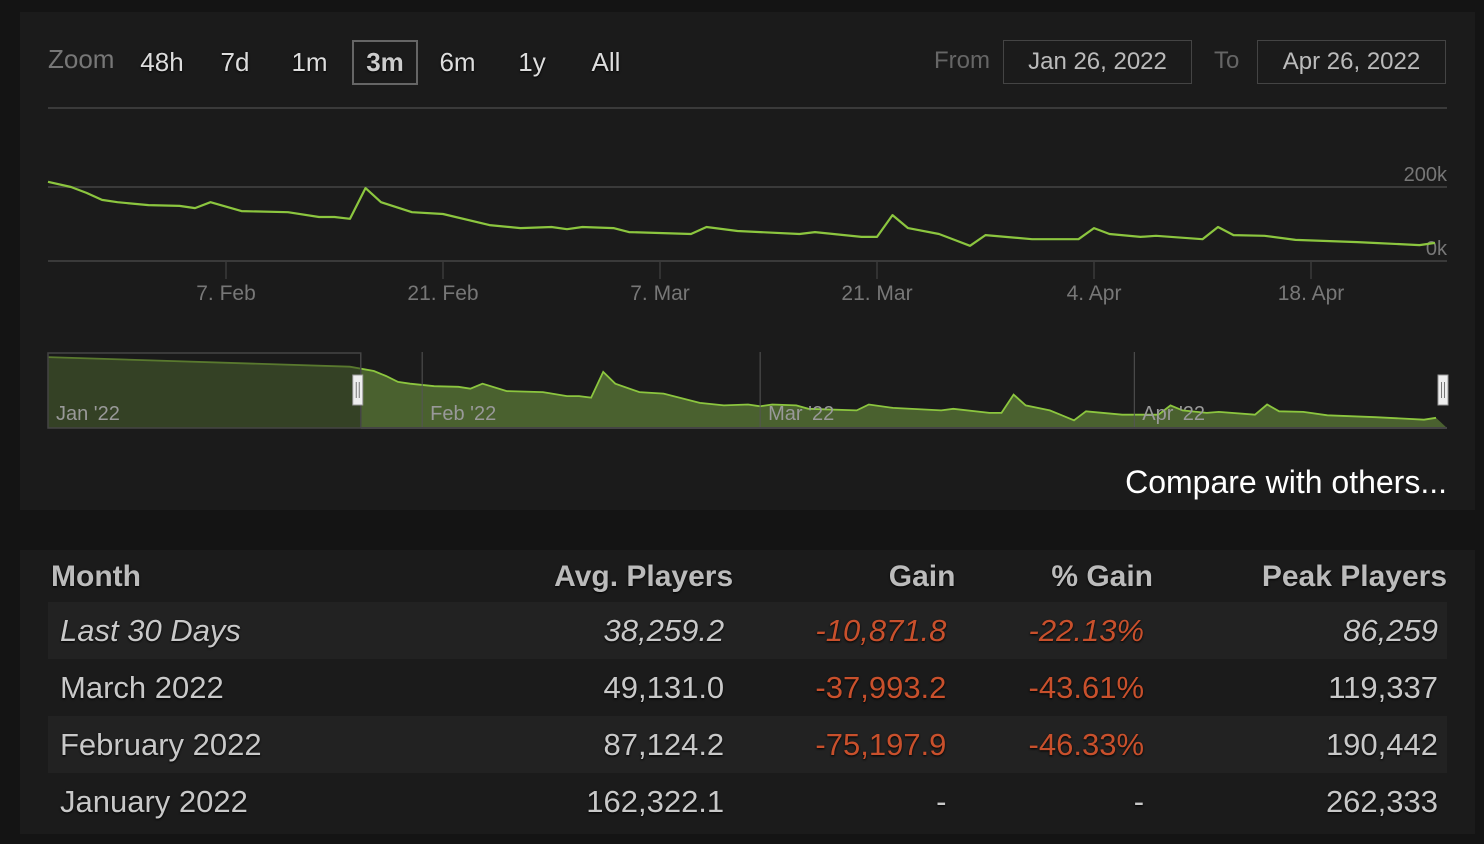  Describe the element at coordinates (844, 744) in the screenshot. I see `cell-gain: -75,197.9` at that location.